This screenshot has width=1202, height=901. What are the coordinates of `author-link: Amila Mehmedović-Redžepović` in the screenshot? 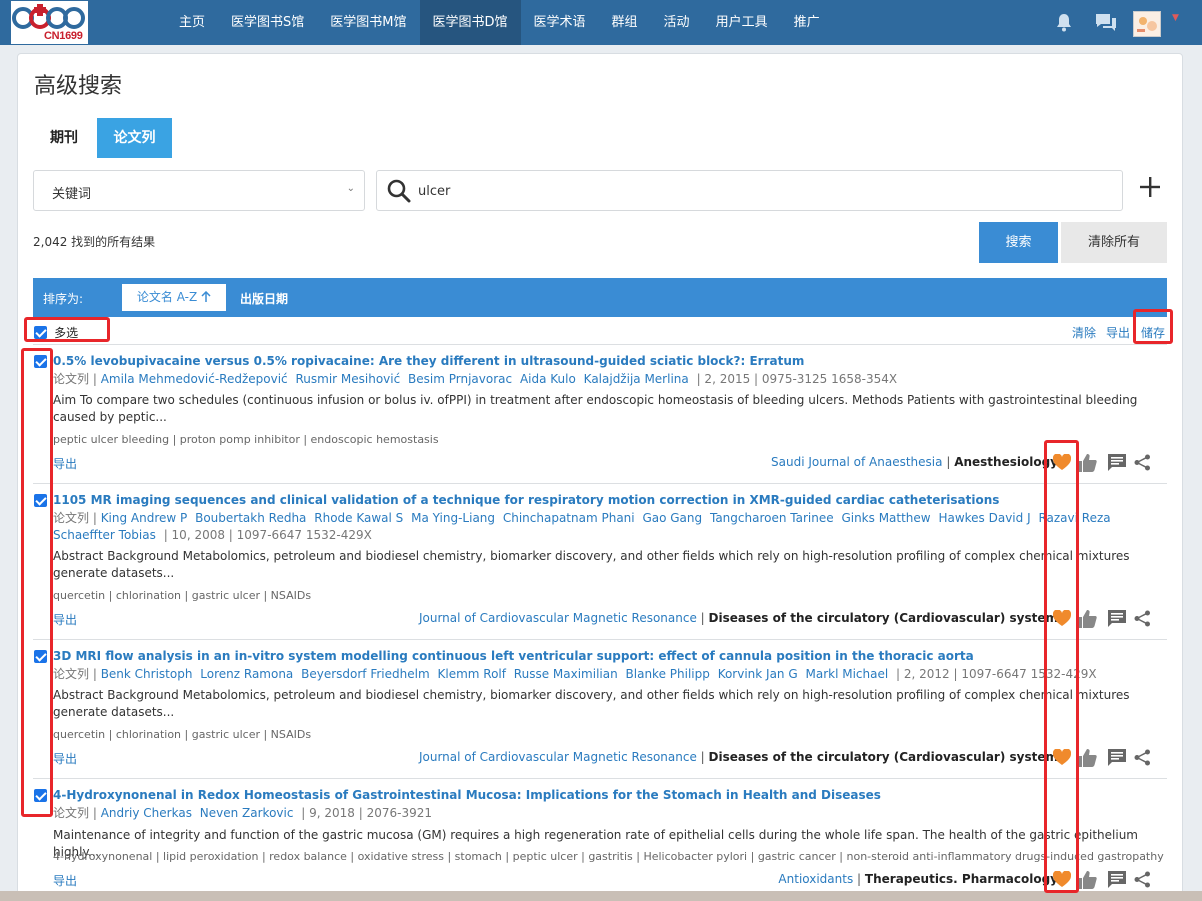 It's located at (194, 379).